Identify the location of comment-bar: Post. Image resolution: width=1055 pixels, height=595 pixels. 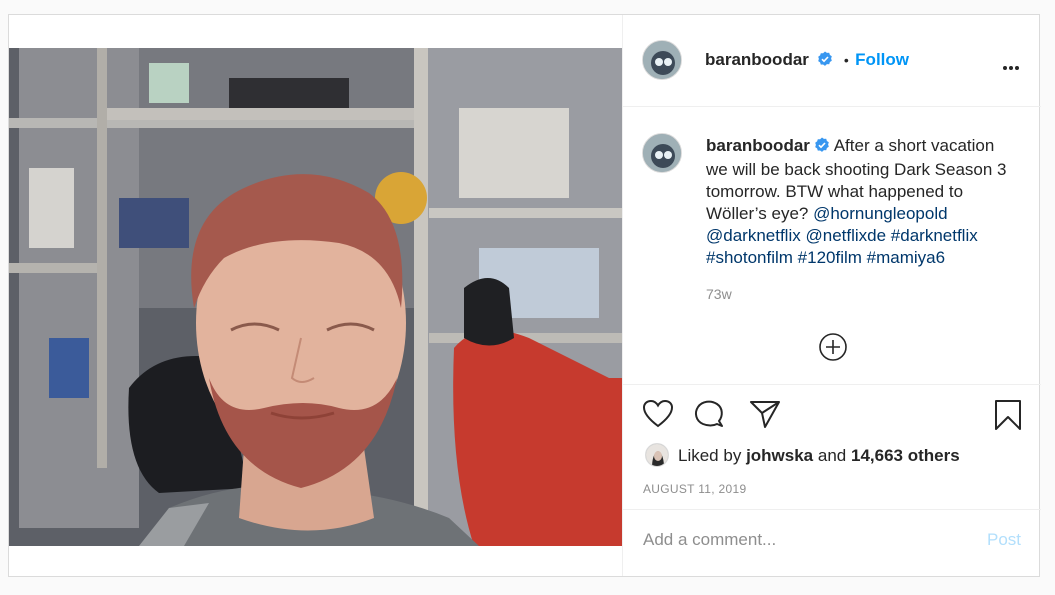
(832, 543).